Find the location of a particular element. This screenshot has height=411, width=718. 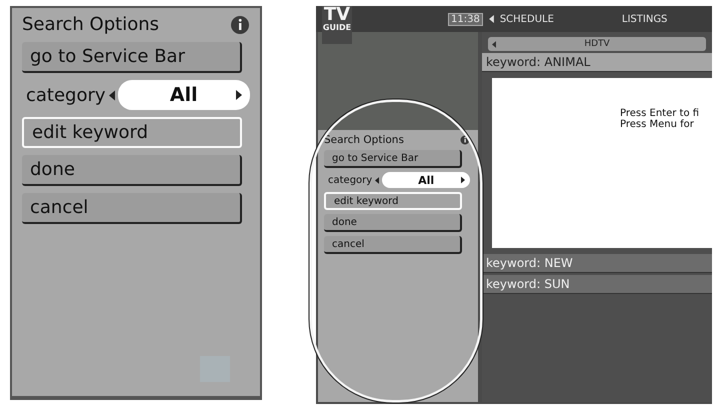

tv-guide-logo: TV GUIDE is located at coordinates (337, 25).